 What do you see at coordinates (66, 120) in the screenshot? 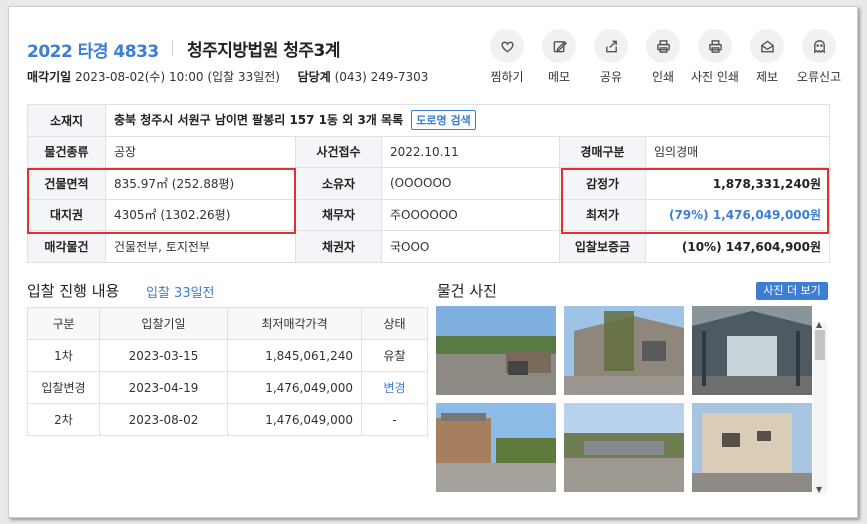
I see `location-label: 소재지` at bounding box center [66, 120].